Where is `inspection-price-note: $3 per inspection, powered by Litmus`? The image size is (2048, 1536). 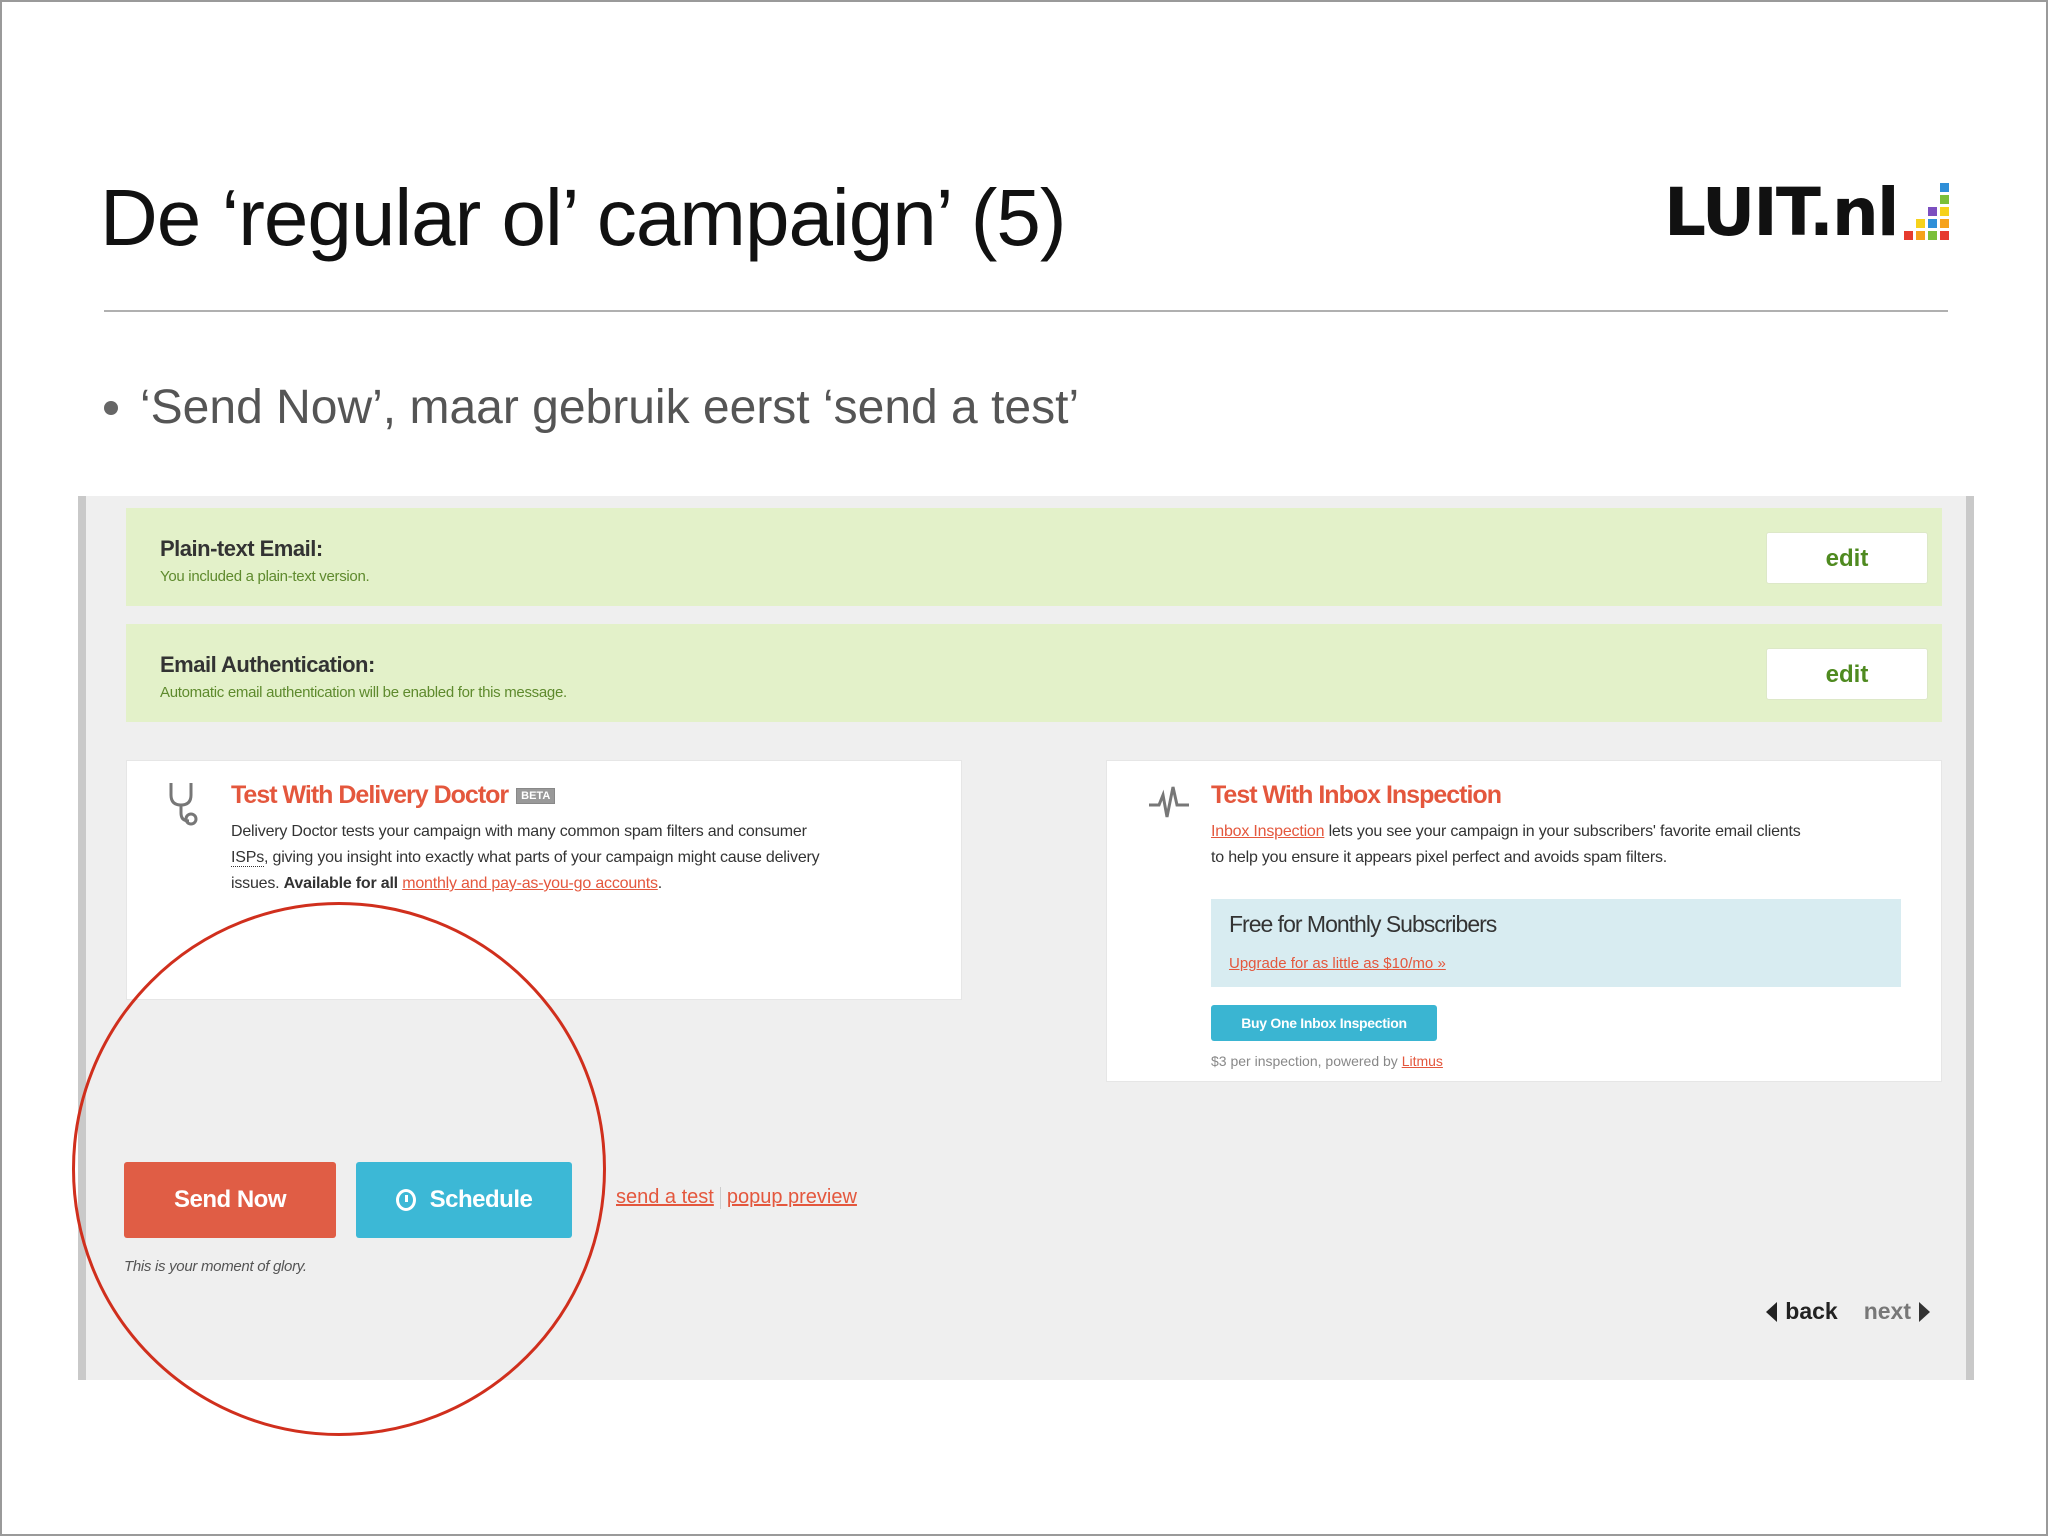 inspection-price-note: $3 per inspection, powered by Litmus is located at coordinates (1327, 1061).